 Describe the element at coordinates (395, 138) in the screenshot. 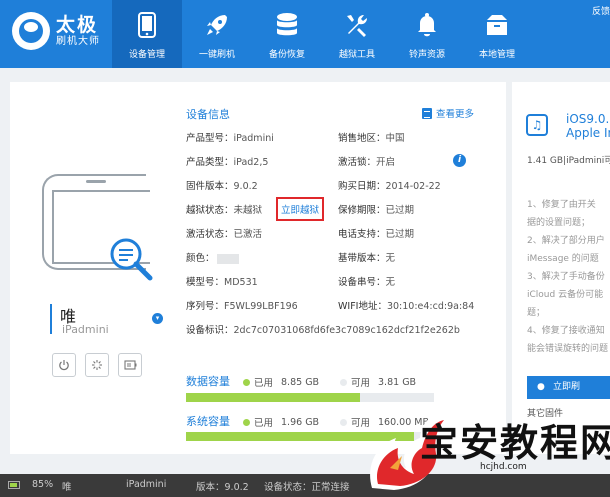

I see `info-value: 中国` at that location.